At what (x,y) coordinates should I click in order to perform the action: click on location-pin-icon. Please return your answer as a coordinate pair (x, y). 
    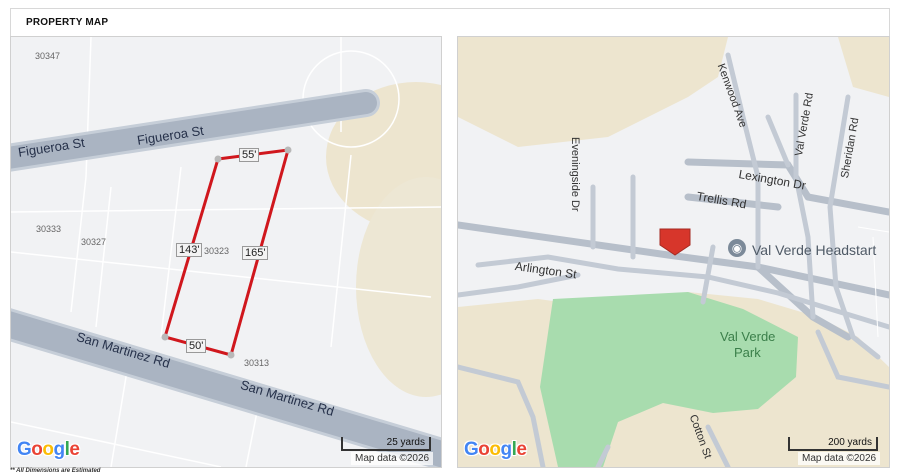
    Looking at the image, I should click on (675, 242).